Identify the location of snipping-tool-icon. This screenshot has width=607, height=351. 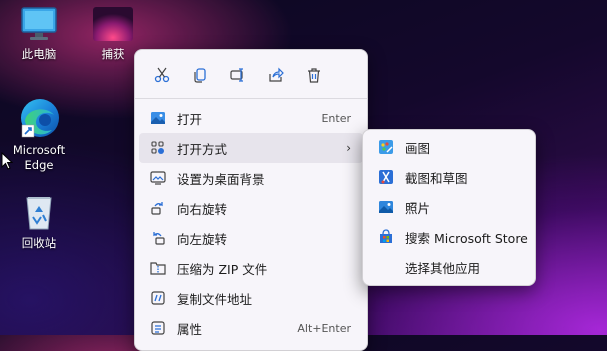
(386, 177).